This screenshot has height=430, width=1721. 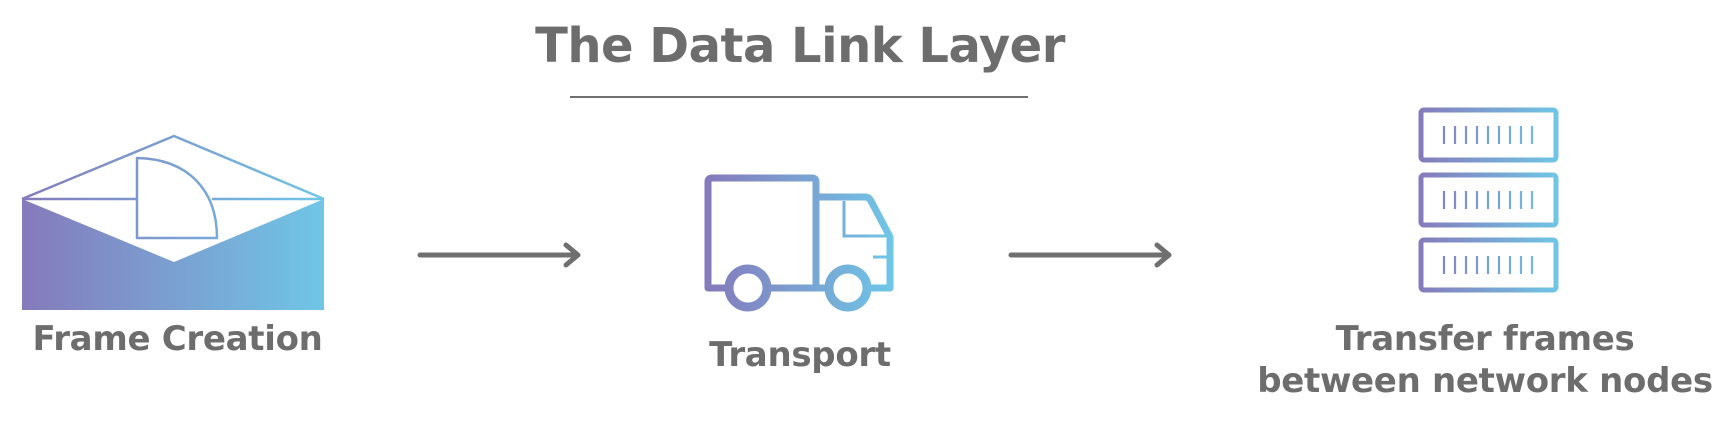 What do you see at coordinates (1485, 360) in the screenshot?
I see `step-label-transfer-frames: Transfer frames between network nodes` at bounding box center [1485, 360].